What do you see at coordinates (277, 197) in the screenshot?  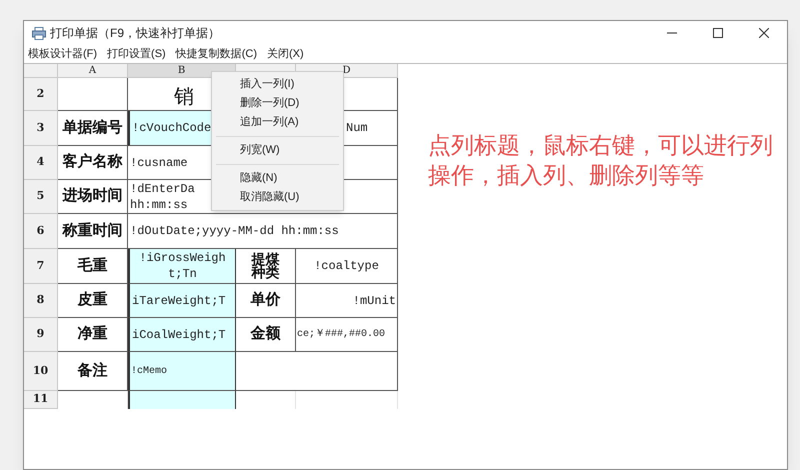 I see `context-menu-item: 取消隐藏(U)` at bounding box center [277, 197].